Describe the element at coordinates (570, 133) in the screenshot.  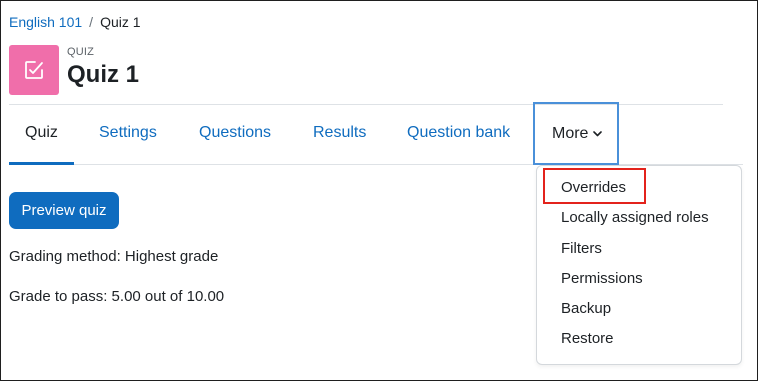
I see `tab-more-label: More` at that location.